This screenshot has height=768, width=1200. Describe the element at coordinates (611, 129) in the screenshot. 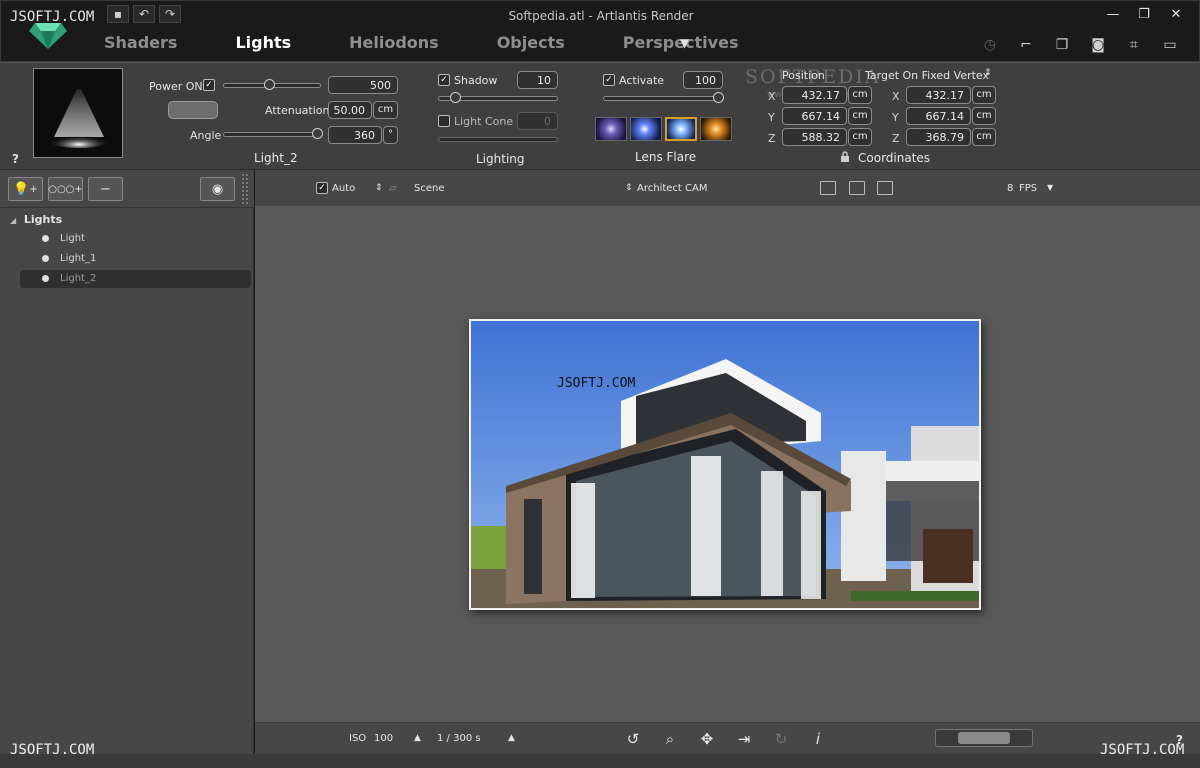

I see `flare-star-icon` at that location.